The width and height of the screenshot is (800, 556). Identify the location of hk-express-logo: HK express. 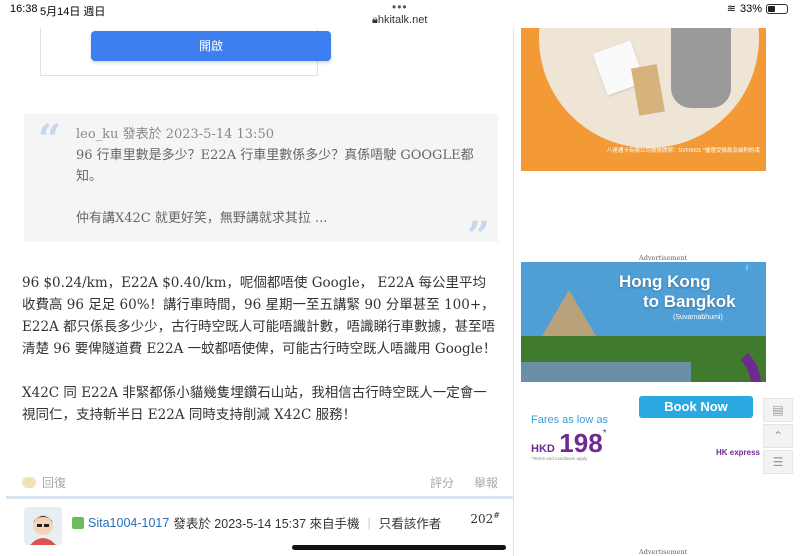
(737, 452).